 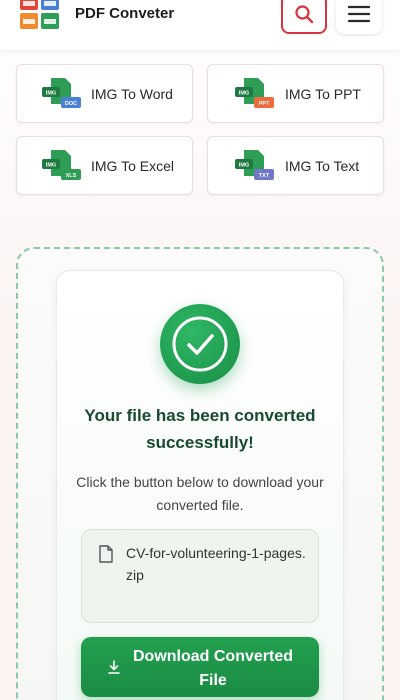 I want to click on img-to-text-icon: IMG TXT, so click(x=254, y=165).